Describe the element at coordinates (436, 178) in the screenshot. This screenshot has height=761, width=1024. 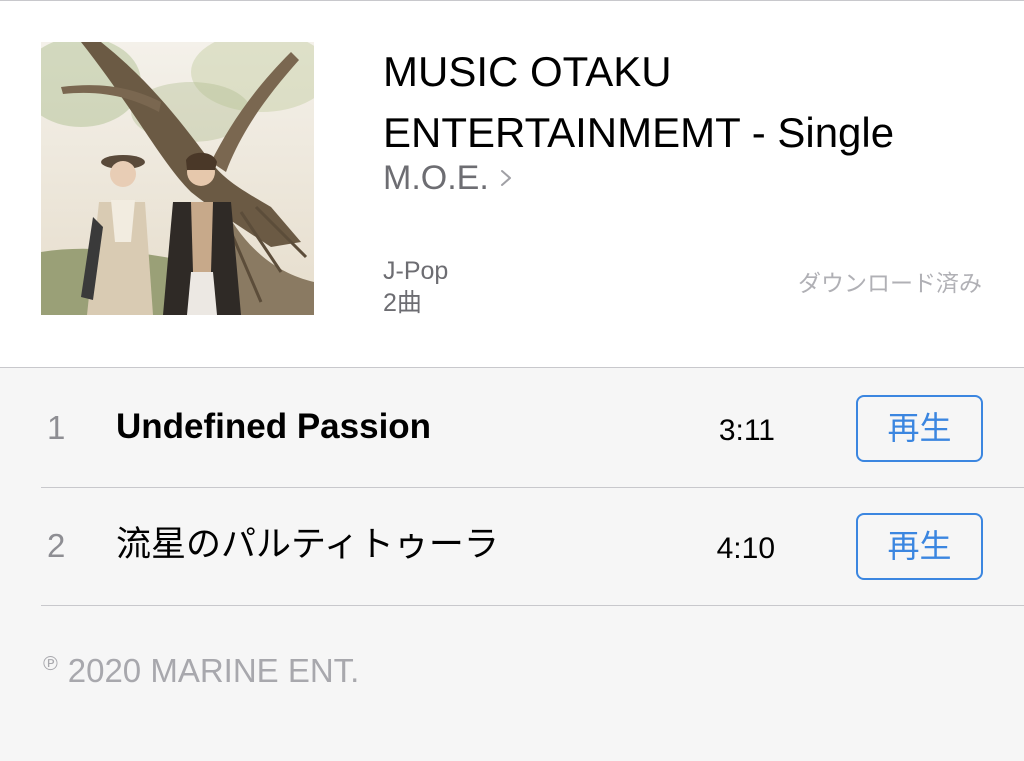
I see `artist-name: M.O.E.` at that location.